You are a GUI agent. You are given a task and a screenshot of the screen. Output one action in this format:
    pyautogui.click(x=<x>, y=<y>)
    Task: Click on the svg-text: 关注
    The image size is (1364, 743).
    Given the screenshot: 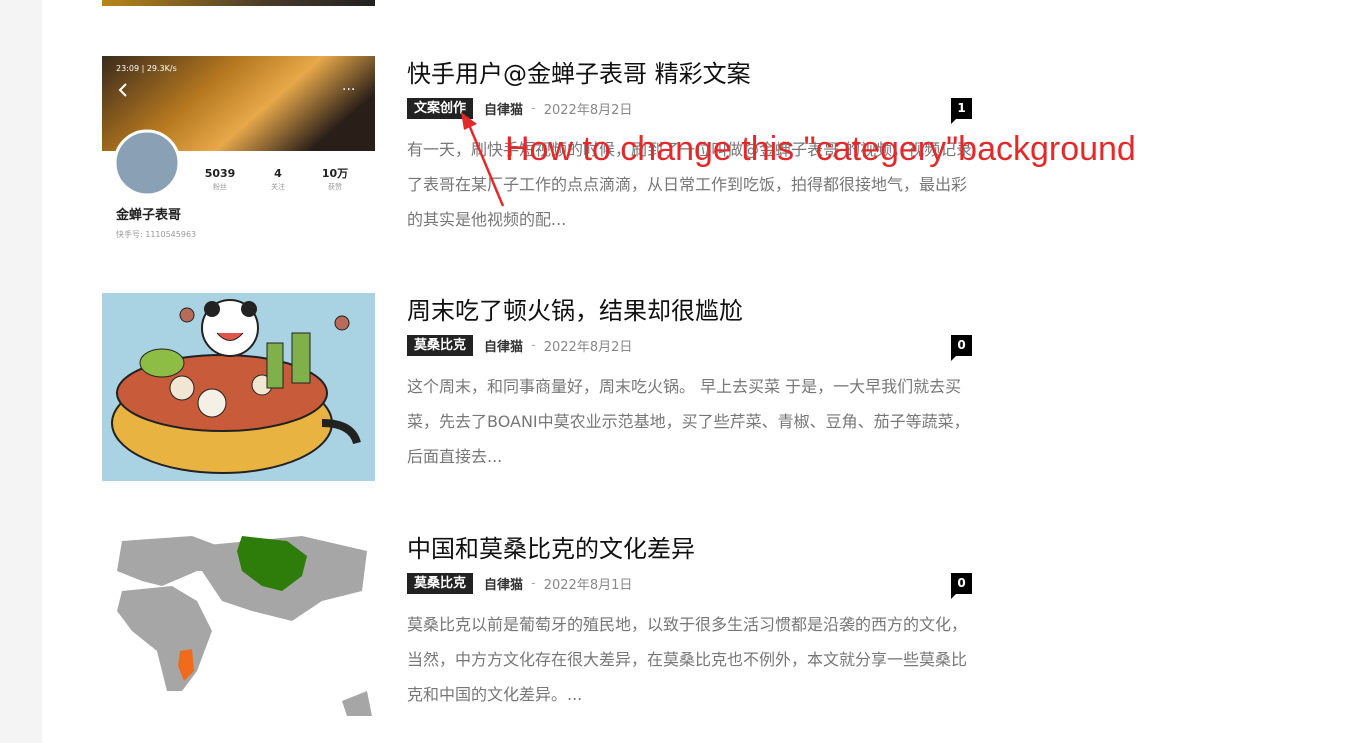 What is the action you would take?
    pyautogui.click(x=278, y=186)
    